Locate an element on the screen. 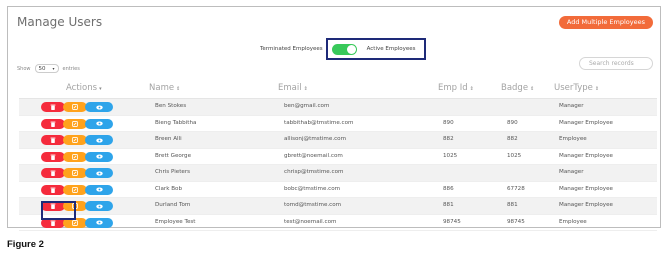 The height and width of the screenshot is (274, 669). cell-name: Chris Pieters is located at coordinates (173, 172).